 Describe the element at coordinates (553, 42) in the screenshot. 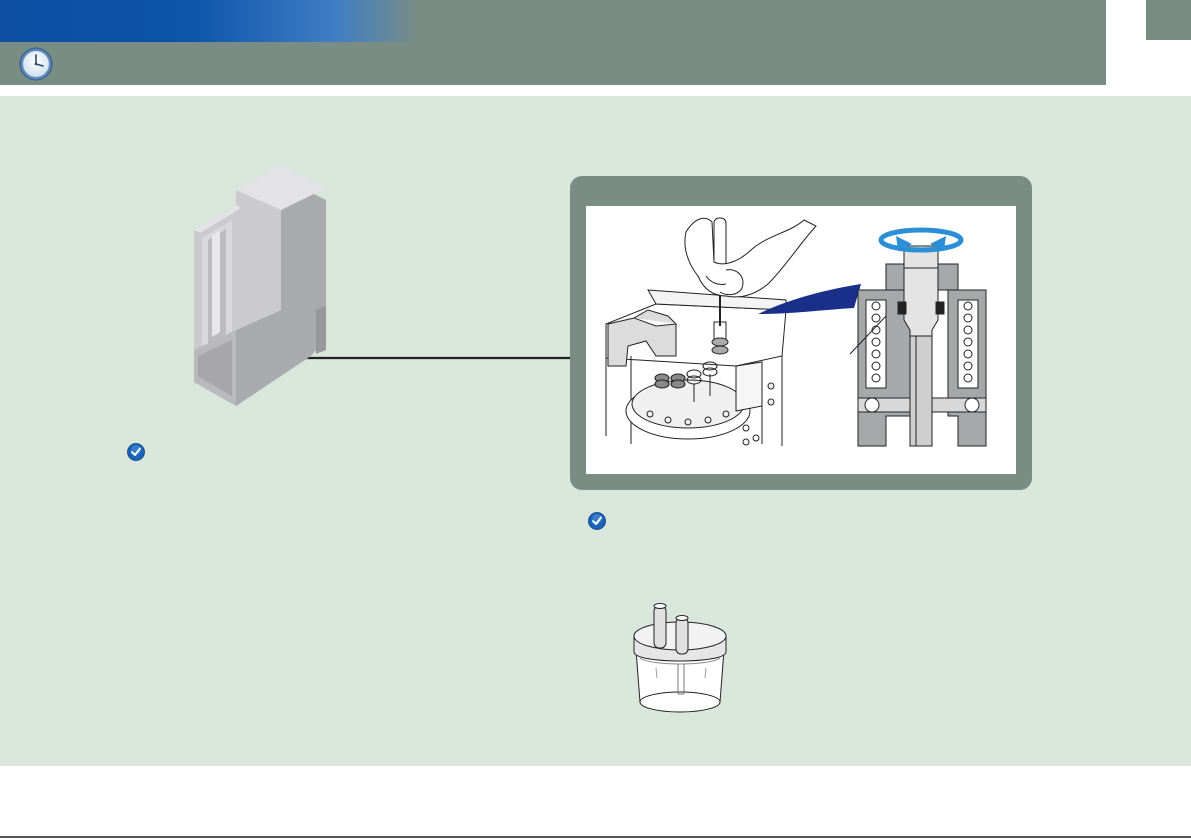

I see `header-bar` at that location.